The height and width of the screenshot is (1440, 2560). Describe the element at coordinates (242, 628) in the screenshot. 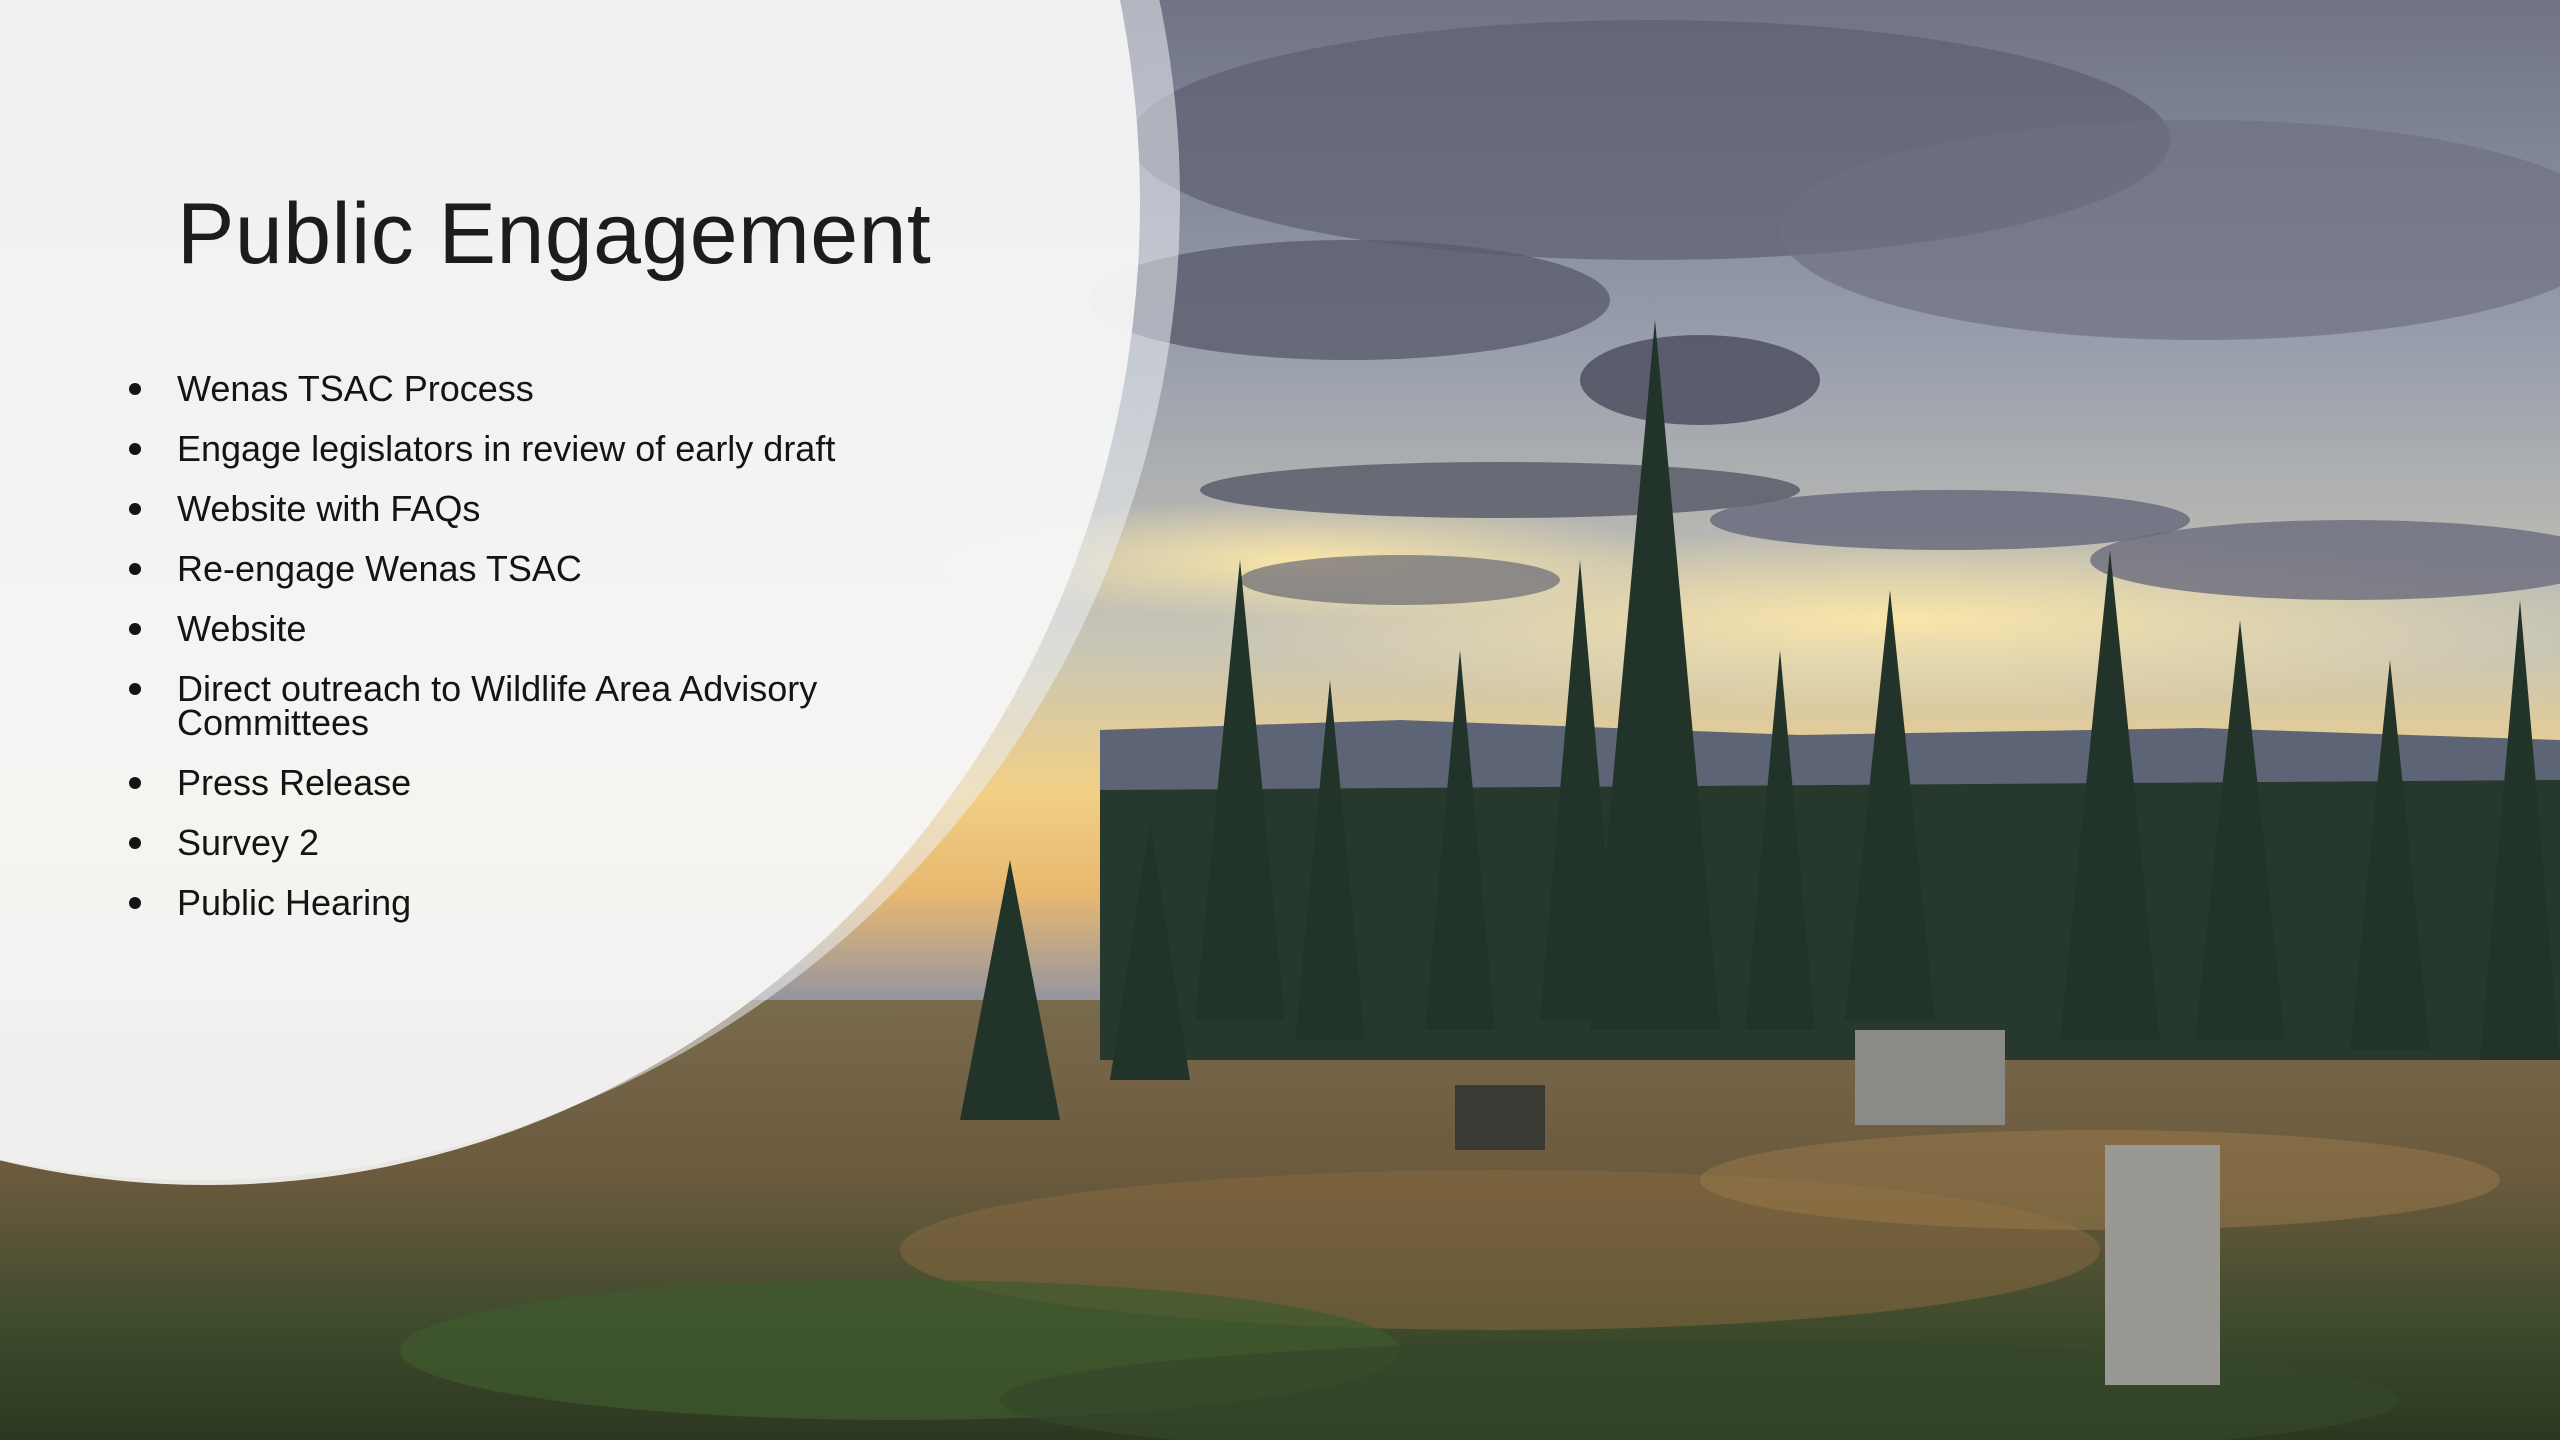

I see `bullet-text: Website` at that location.